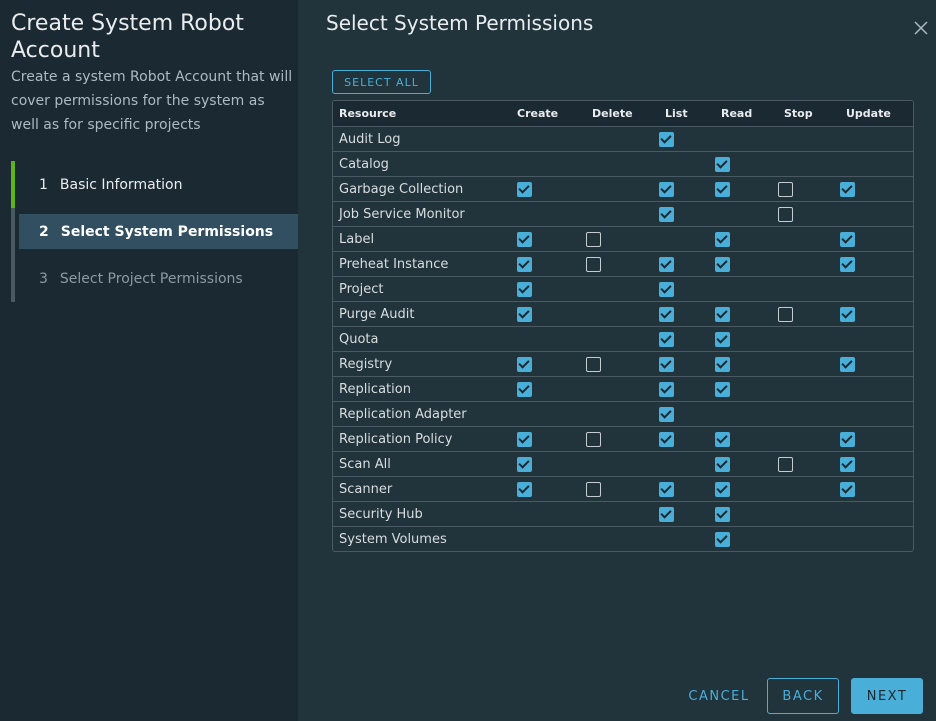 Image resolution: width=936 pixels, height=721 pixels. I want to click on resource-name: Quota, so click(359, 339).